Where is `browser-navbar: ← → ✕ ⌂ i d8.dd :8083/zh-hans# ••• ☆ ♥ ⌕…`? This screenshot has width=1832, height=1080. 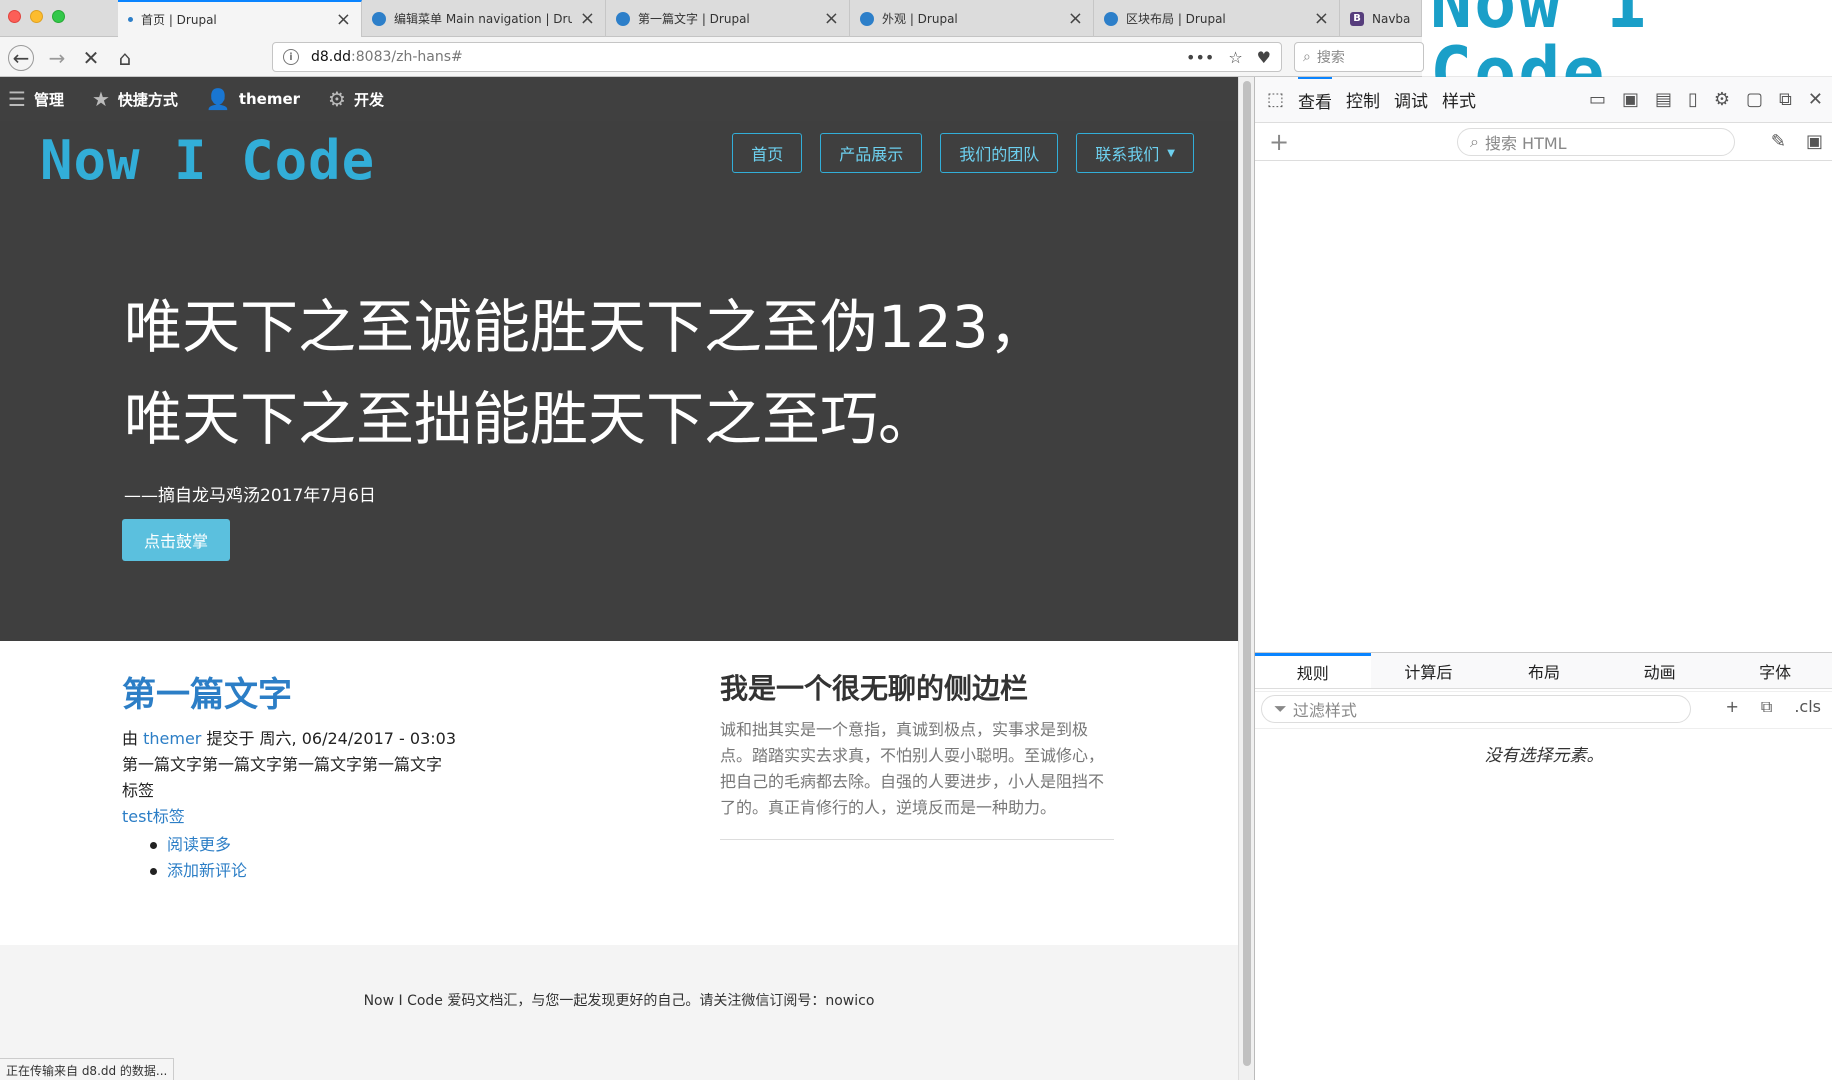 browser-navbar: ← → ✕ ⌂ i d8.dd :8083/zh-hans# ••• ☆ ♥ ⌕… is located at coordinates (712, 57).